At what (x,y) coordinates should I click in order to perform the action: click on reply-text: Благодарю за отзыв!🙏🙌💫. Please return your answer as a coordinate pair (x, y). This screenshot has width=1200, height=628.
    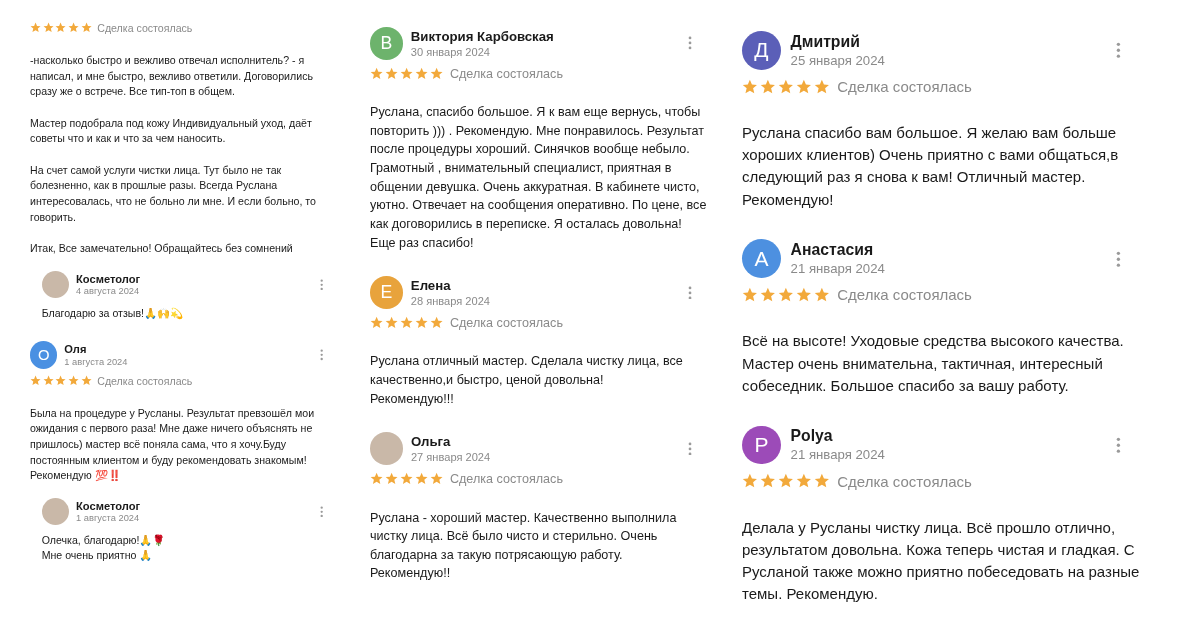
    Looking at the image, I should click on (112, 313).